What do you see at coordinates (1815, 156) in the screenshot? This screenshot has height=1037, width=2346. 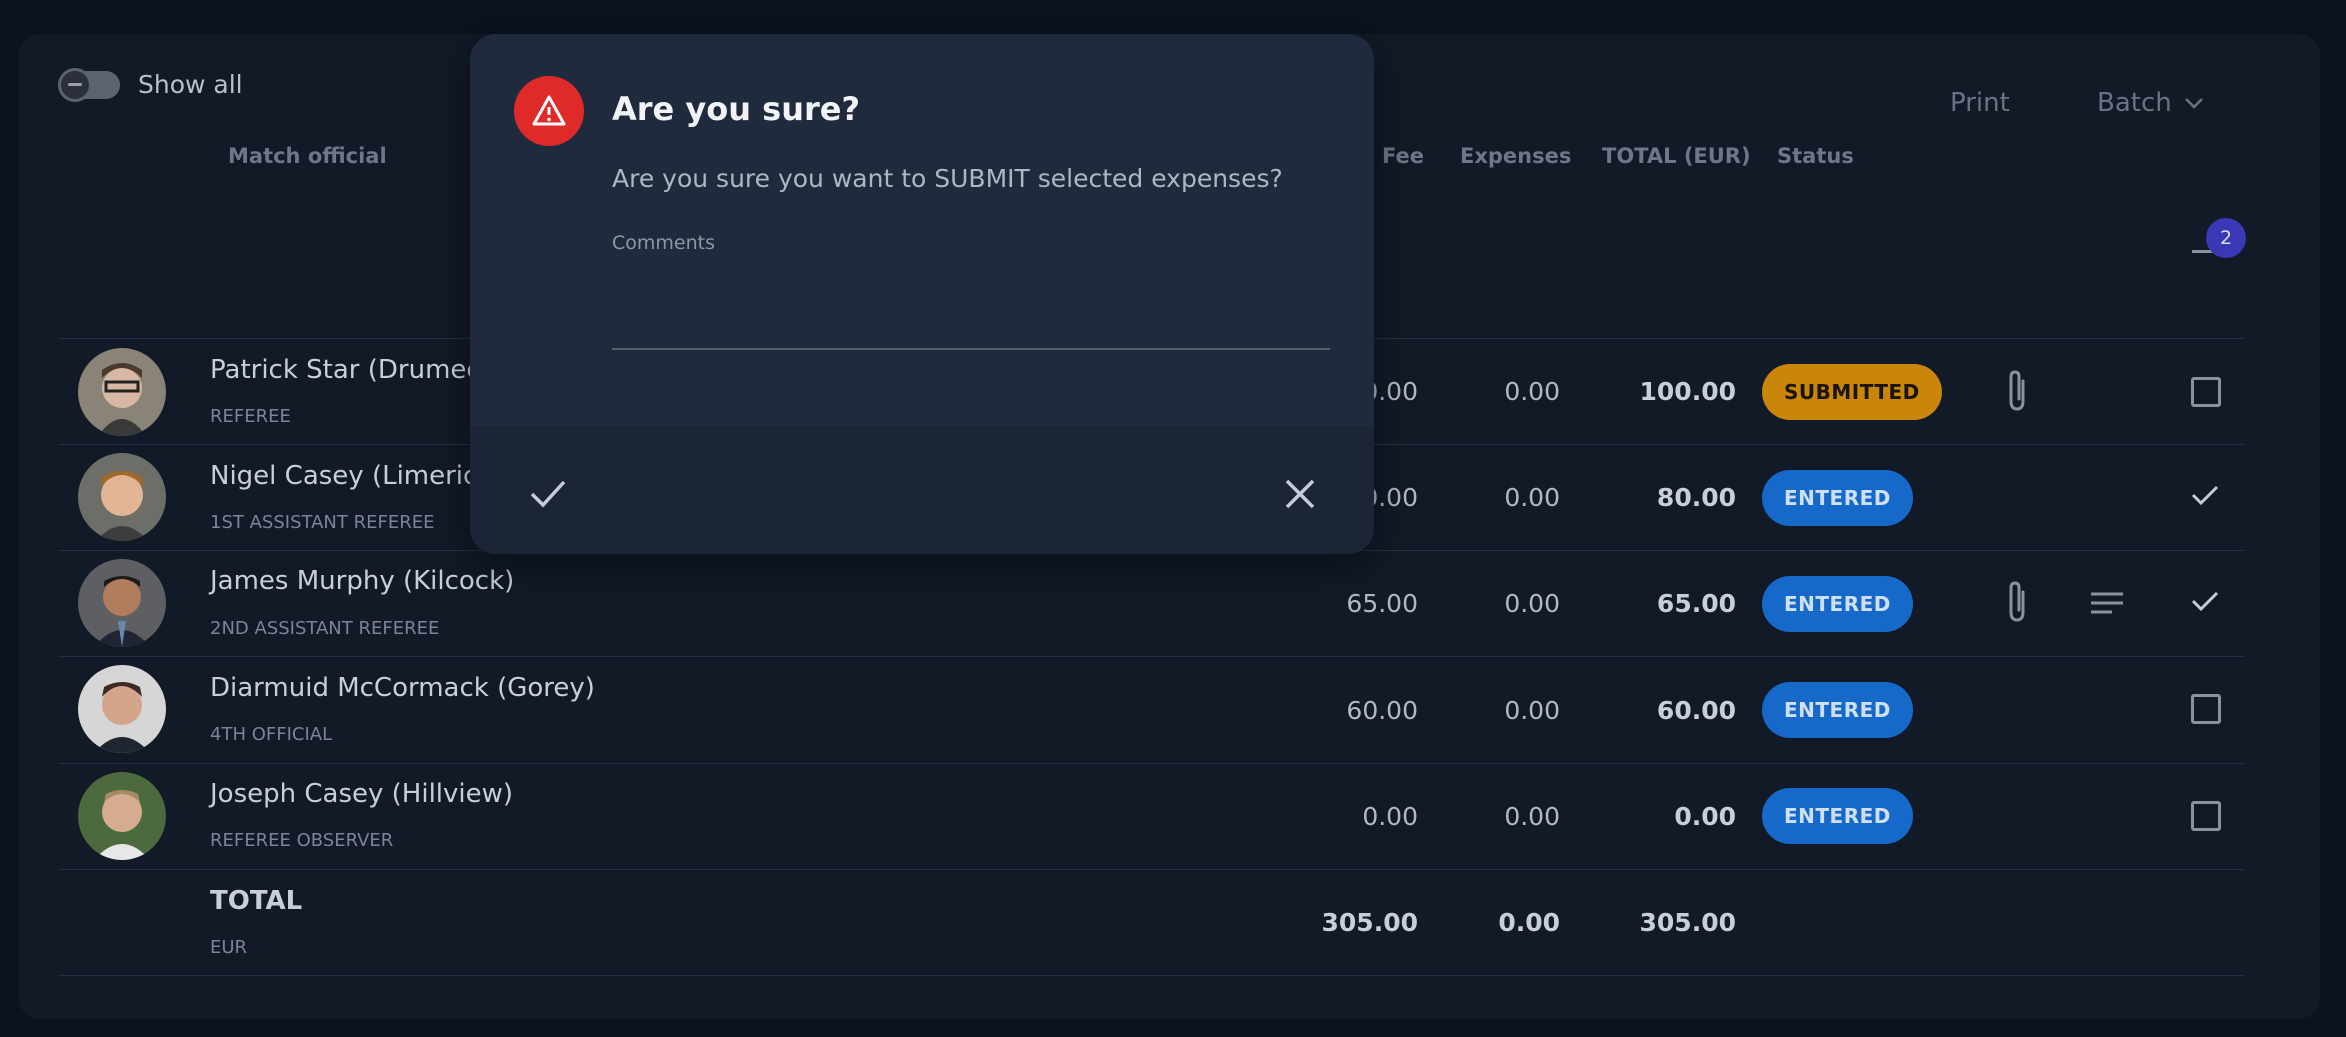 I see `header-status: Status` at bounding box center [1815, 156].